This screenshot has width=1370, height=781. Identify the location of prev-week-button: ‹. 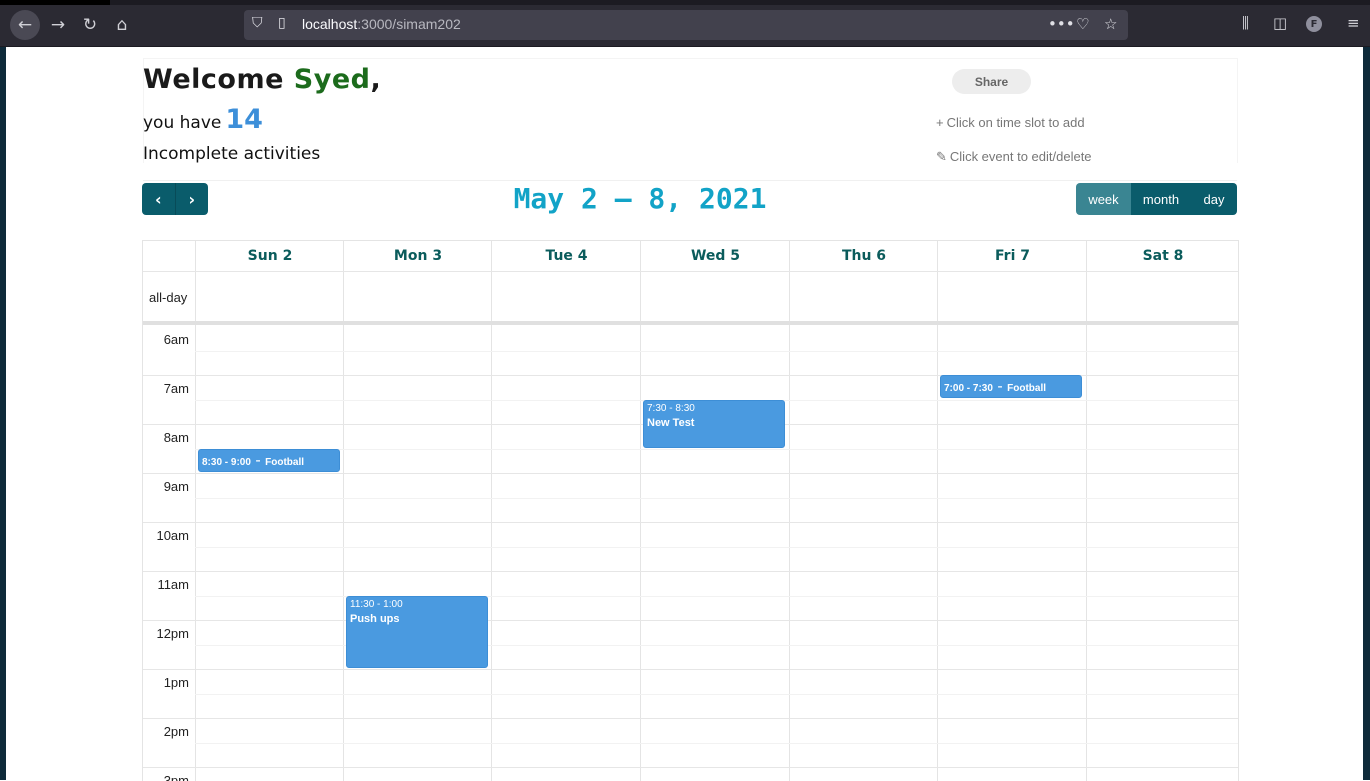
(159, 199).